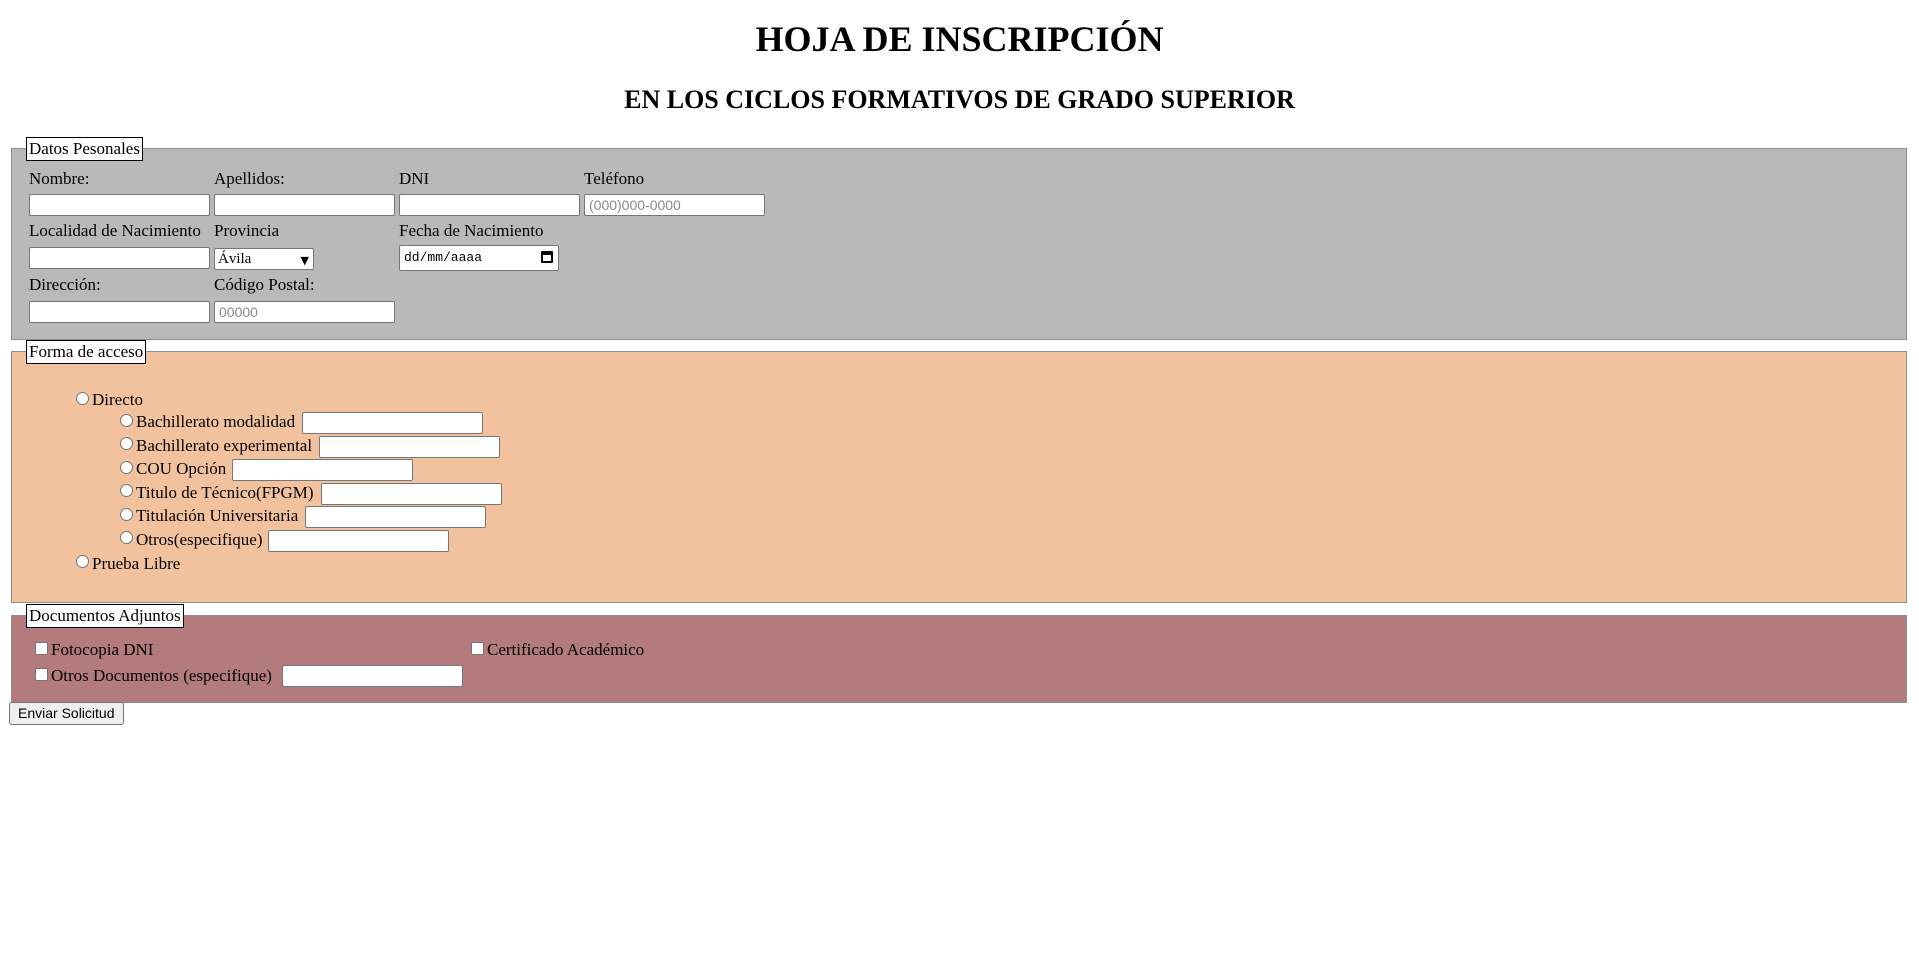  I want to click on otros-docs-label: Otros Documentos (especifique), so click(161, 675).